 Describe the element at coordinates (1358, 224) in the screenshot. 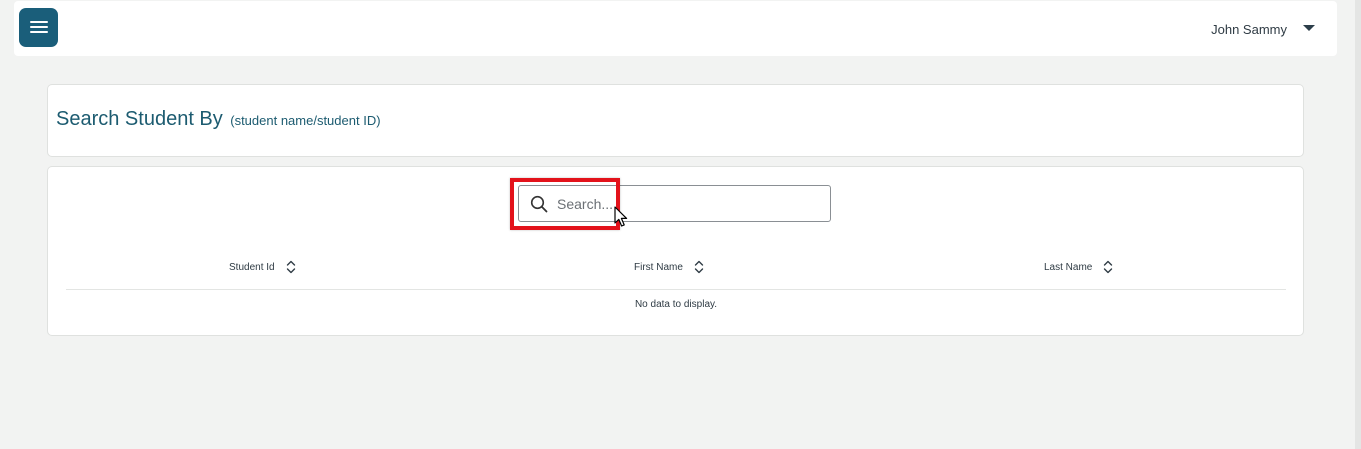

I see `scrollbar-track` at that location.